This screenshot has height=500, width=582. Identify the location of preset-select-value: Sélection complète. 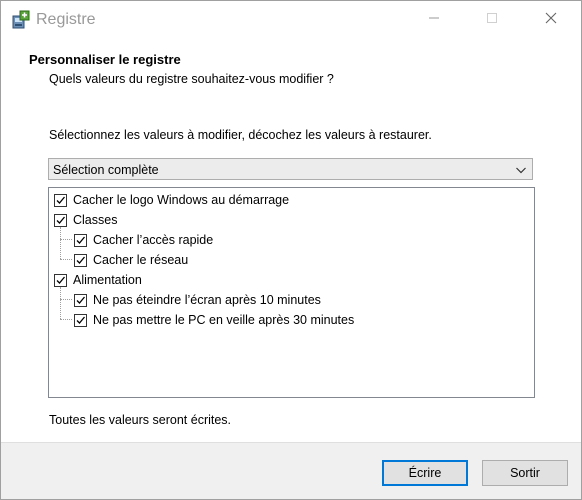
(106, 170).